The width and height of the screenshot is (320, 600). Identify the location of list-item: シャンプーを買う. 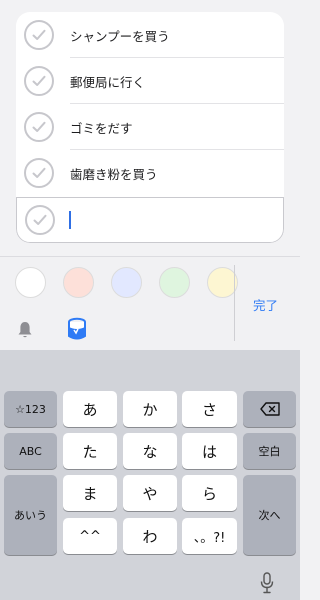
(150, 35).